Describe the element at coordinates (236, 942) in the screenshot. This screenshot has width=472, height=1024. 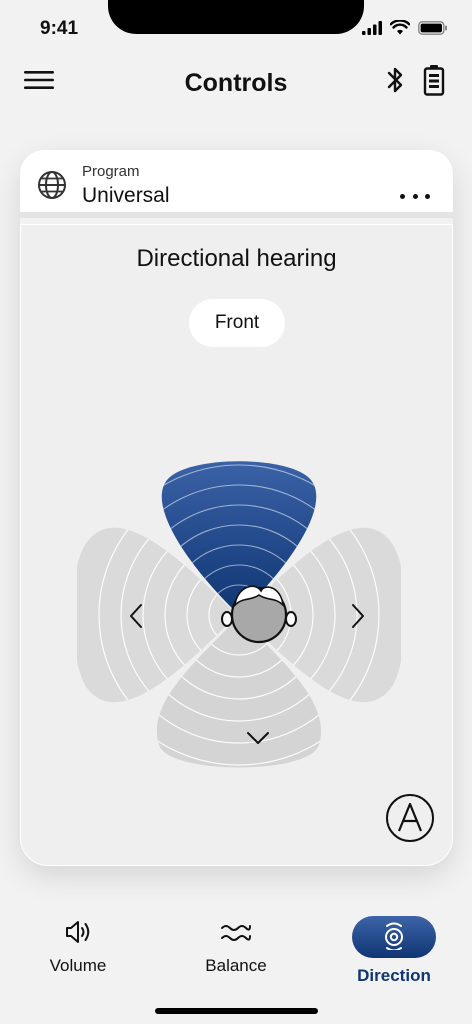
I see `nav-item-balance: Balance` at that location.